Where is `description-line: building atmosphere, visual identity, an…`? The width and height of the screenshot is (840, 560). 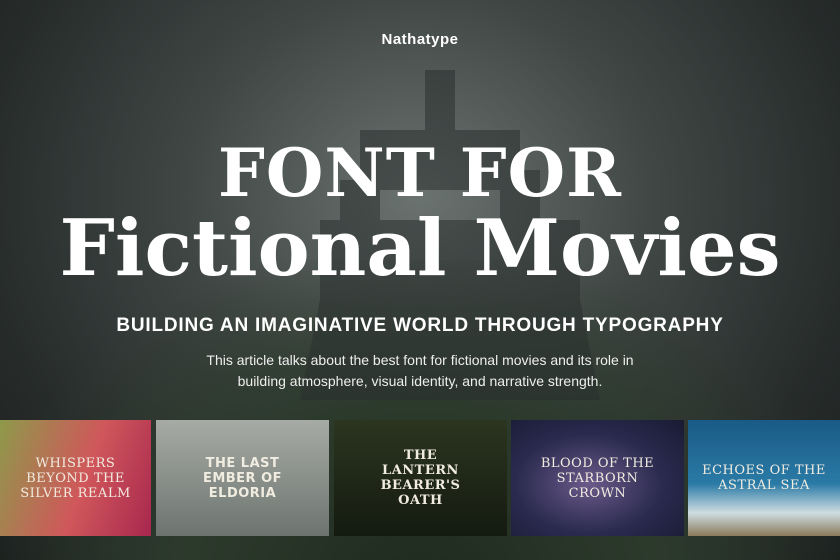 description-line: building atmosphere, visual identity, an… is located at coordinates (420, 381).